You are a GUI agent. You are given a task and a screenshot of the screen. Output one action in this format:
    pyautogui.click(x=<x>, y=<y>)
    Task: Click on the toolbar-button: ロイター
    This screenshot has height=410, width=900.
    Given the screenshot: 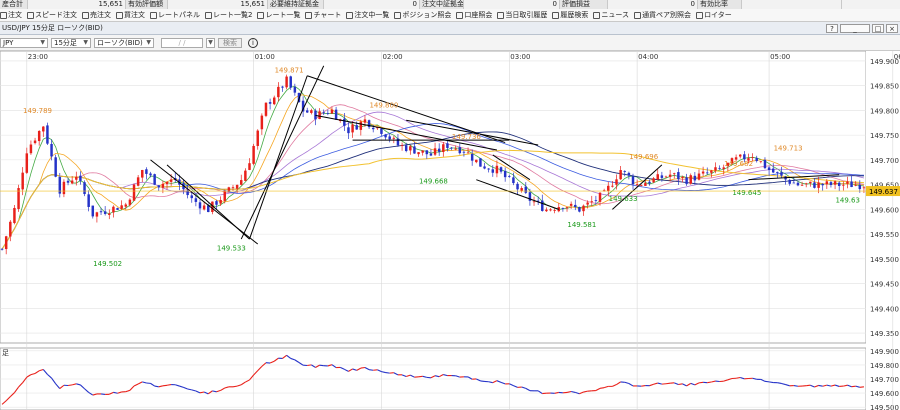 What is the action you would take?
    pyautogui.click(x=714, y=15)
    